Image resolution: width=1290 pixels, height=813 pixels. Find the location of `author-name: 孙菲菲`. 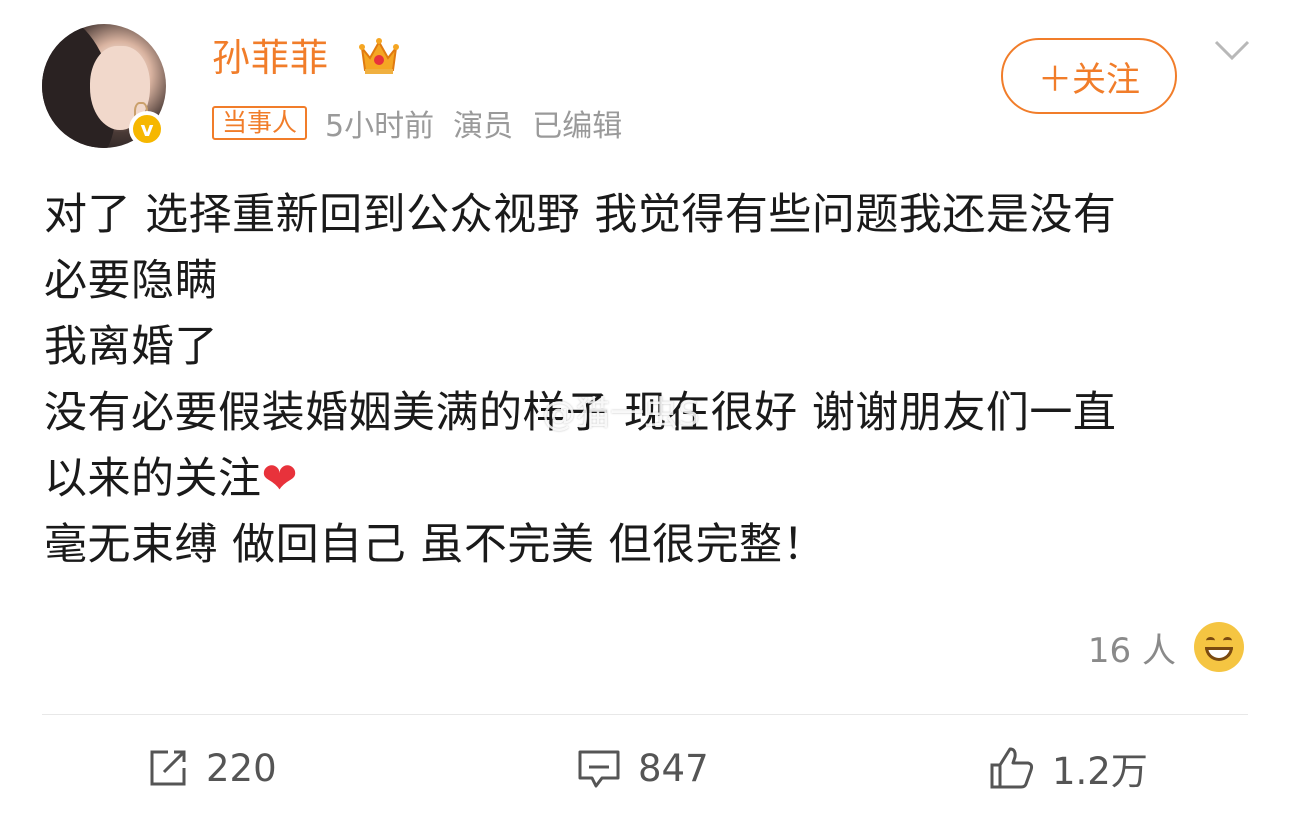

author-name: 孙菲菲 is located at coordinates (270, 58).